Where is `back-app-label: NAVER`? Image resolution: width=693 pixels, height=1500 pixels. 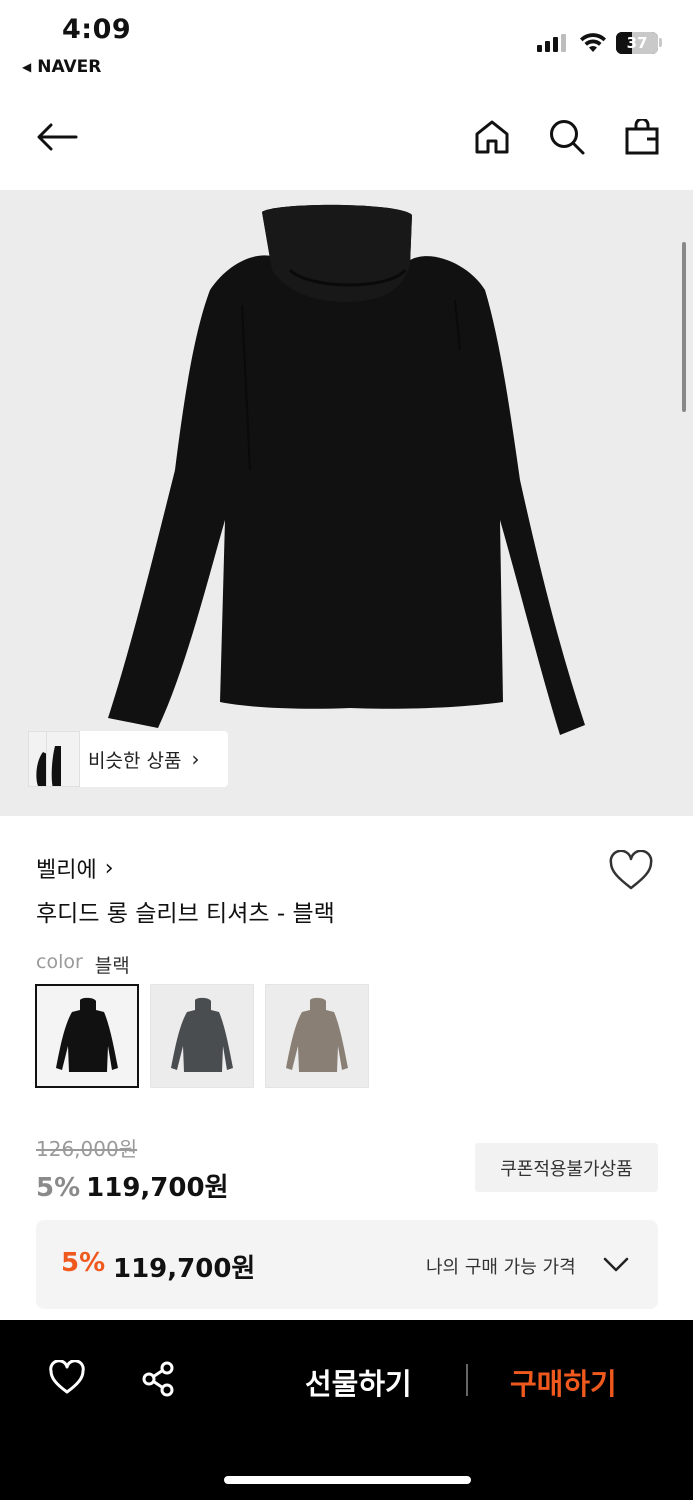 back-app-label: NAVER is located at coordinates (69, 67).